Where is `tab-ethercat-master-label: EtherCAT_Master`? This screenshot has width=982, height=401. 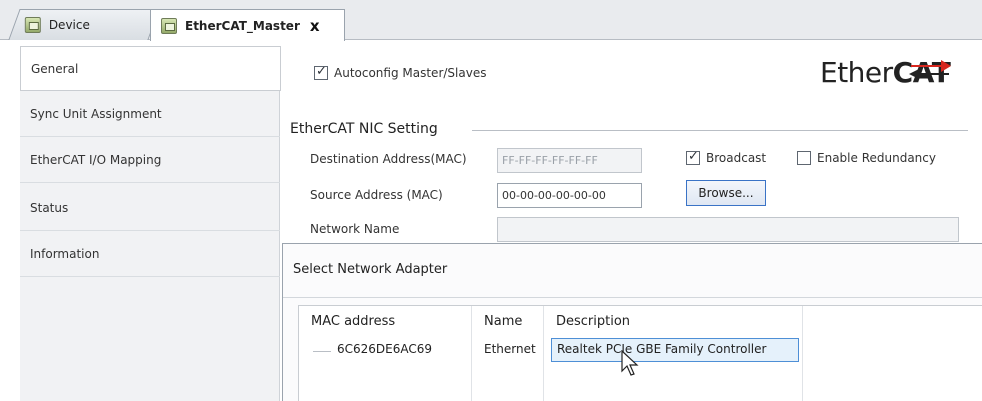 tab-ethercat-master-label: EtherCAT_Master is located at coordinates (242, 25).